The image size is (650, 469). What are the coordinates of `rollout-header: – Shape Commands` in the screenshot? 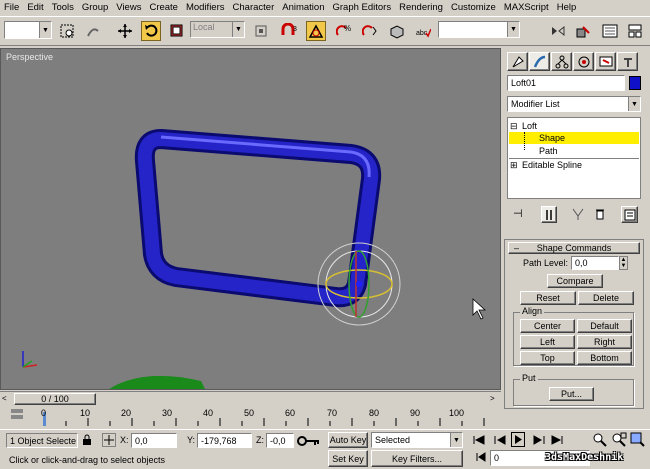 It's located at (574, 248).